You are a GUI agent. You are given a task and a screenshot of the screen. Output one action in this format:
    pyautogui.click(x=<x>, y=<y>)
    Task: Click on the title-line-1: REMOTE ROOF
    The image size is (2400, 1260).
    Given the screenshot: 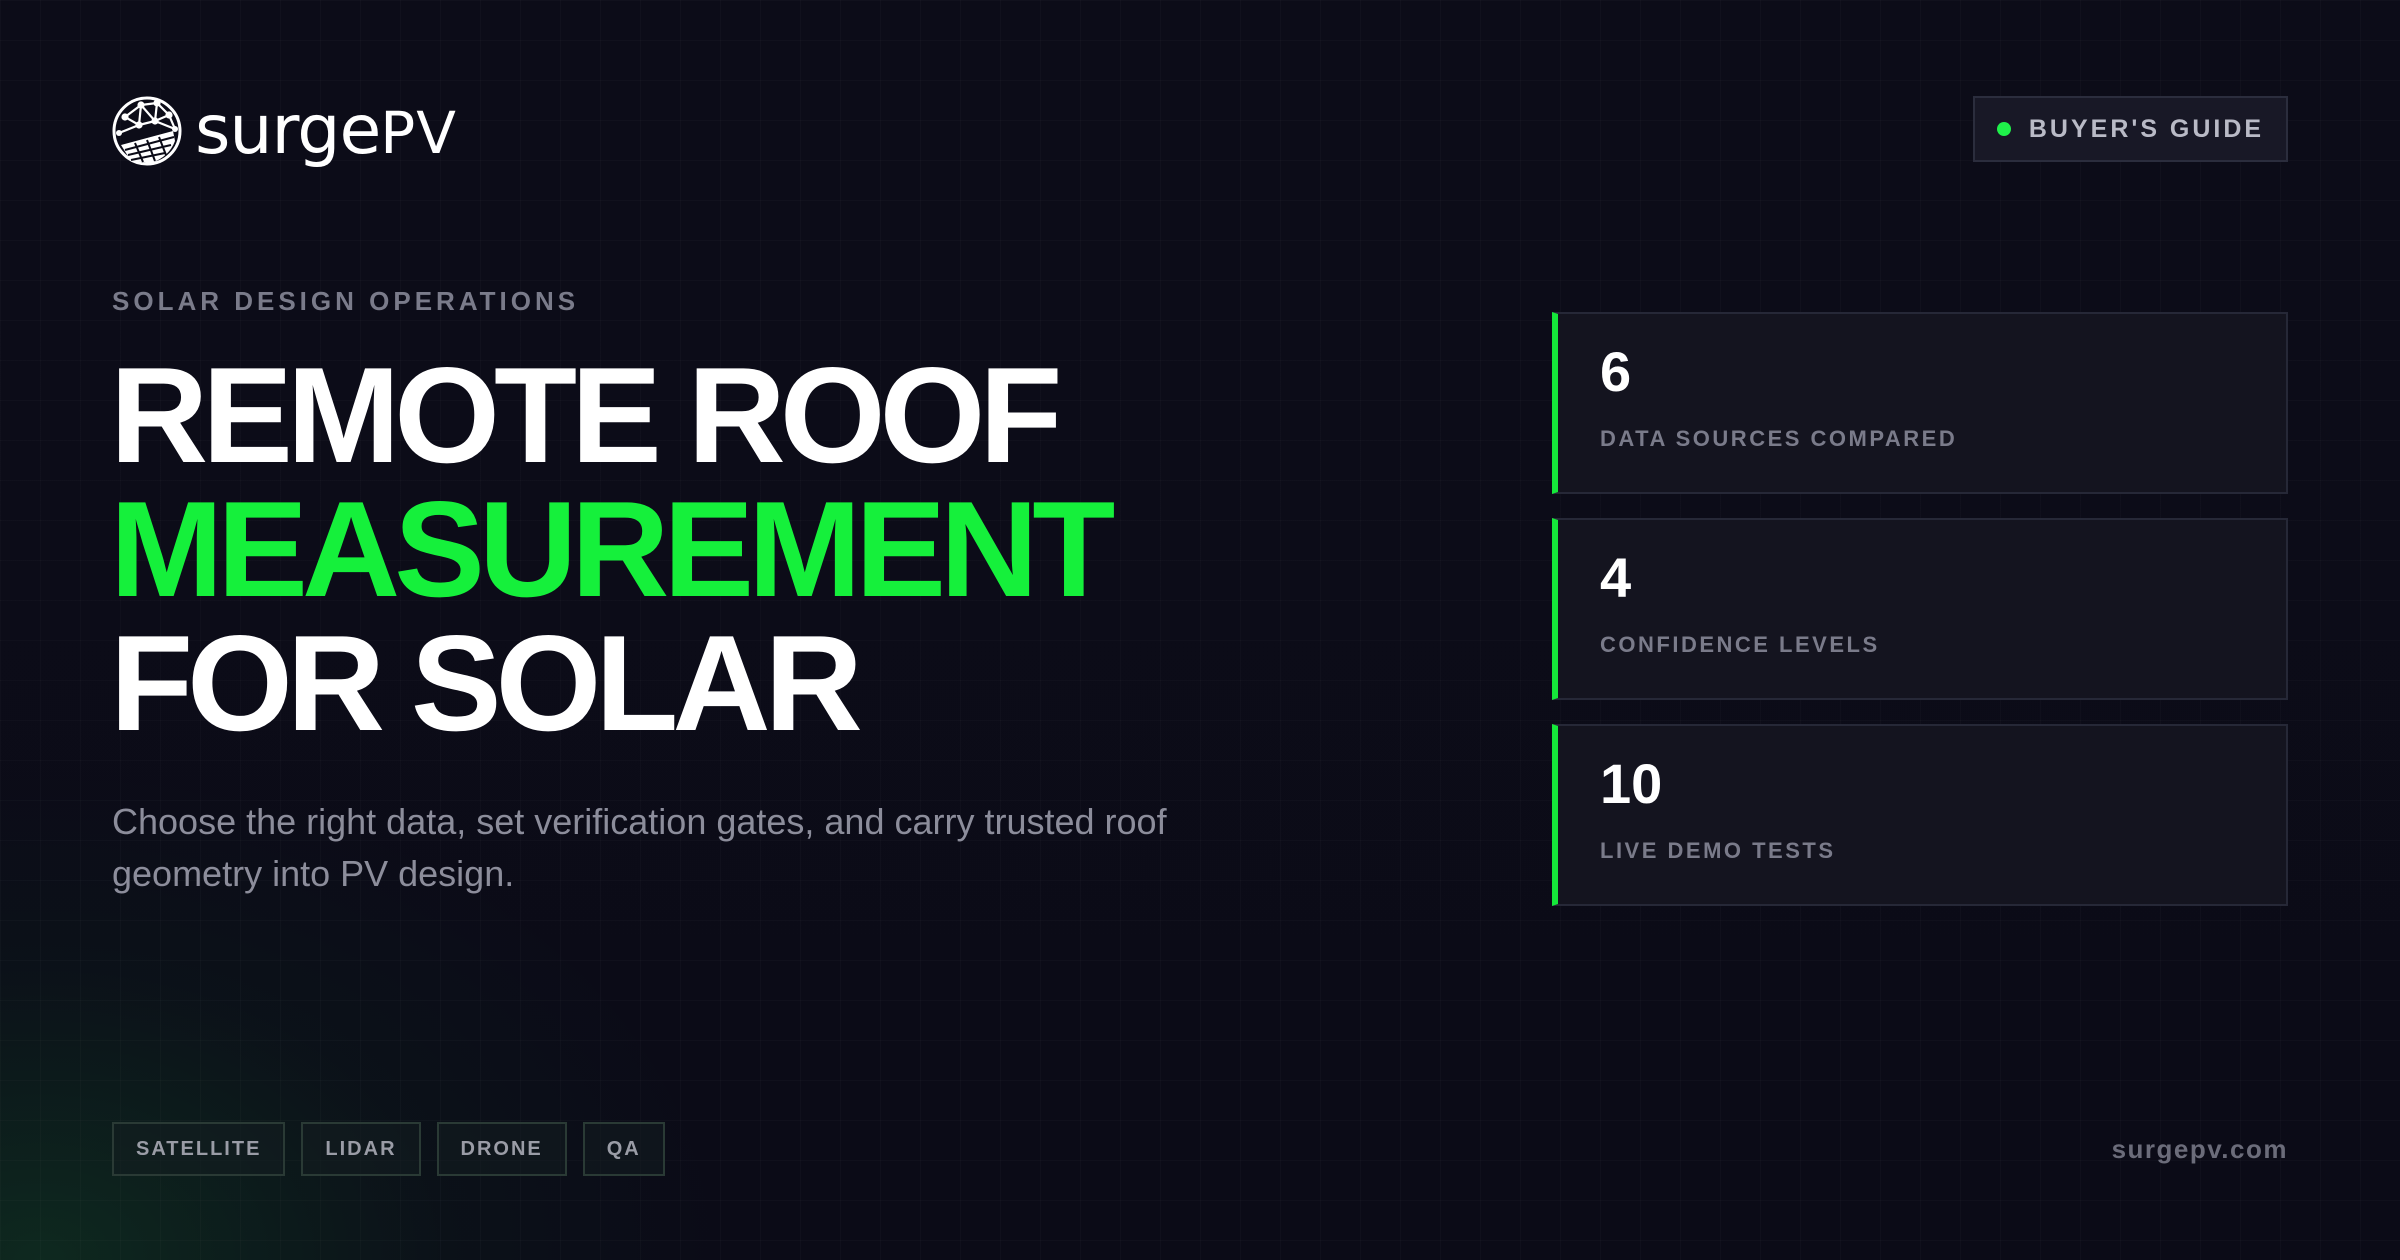 What is the action you would take?
    pyautogui.click(x=586, y=415)
    